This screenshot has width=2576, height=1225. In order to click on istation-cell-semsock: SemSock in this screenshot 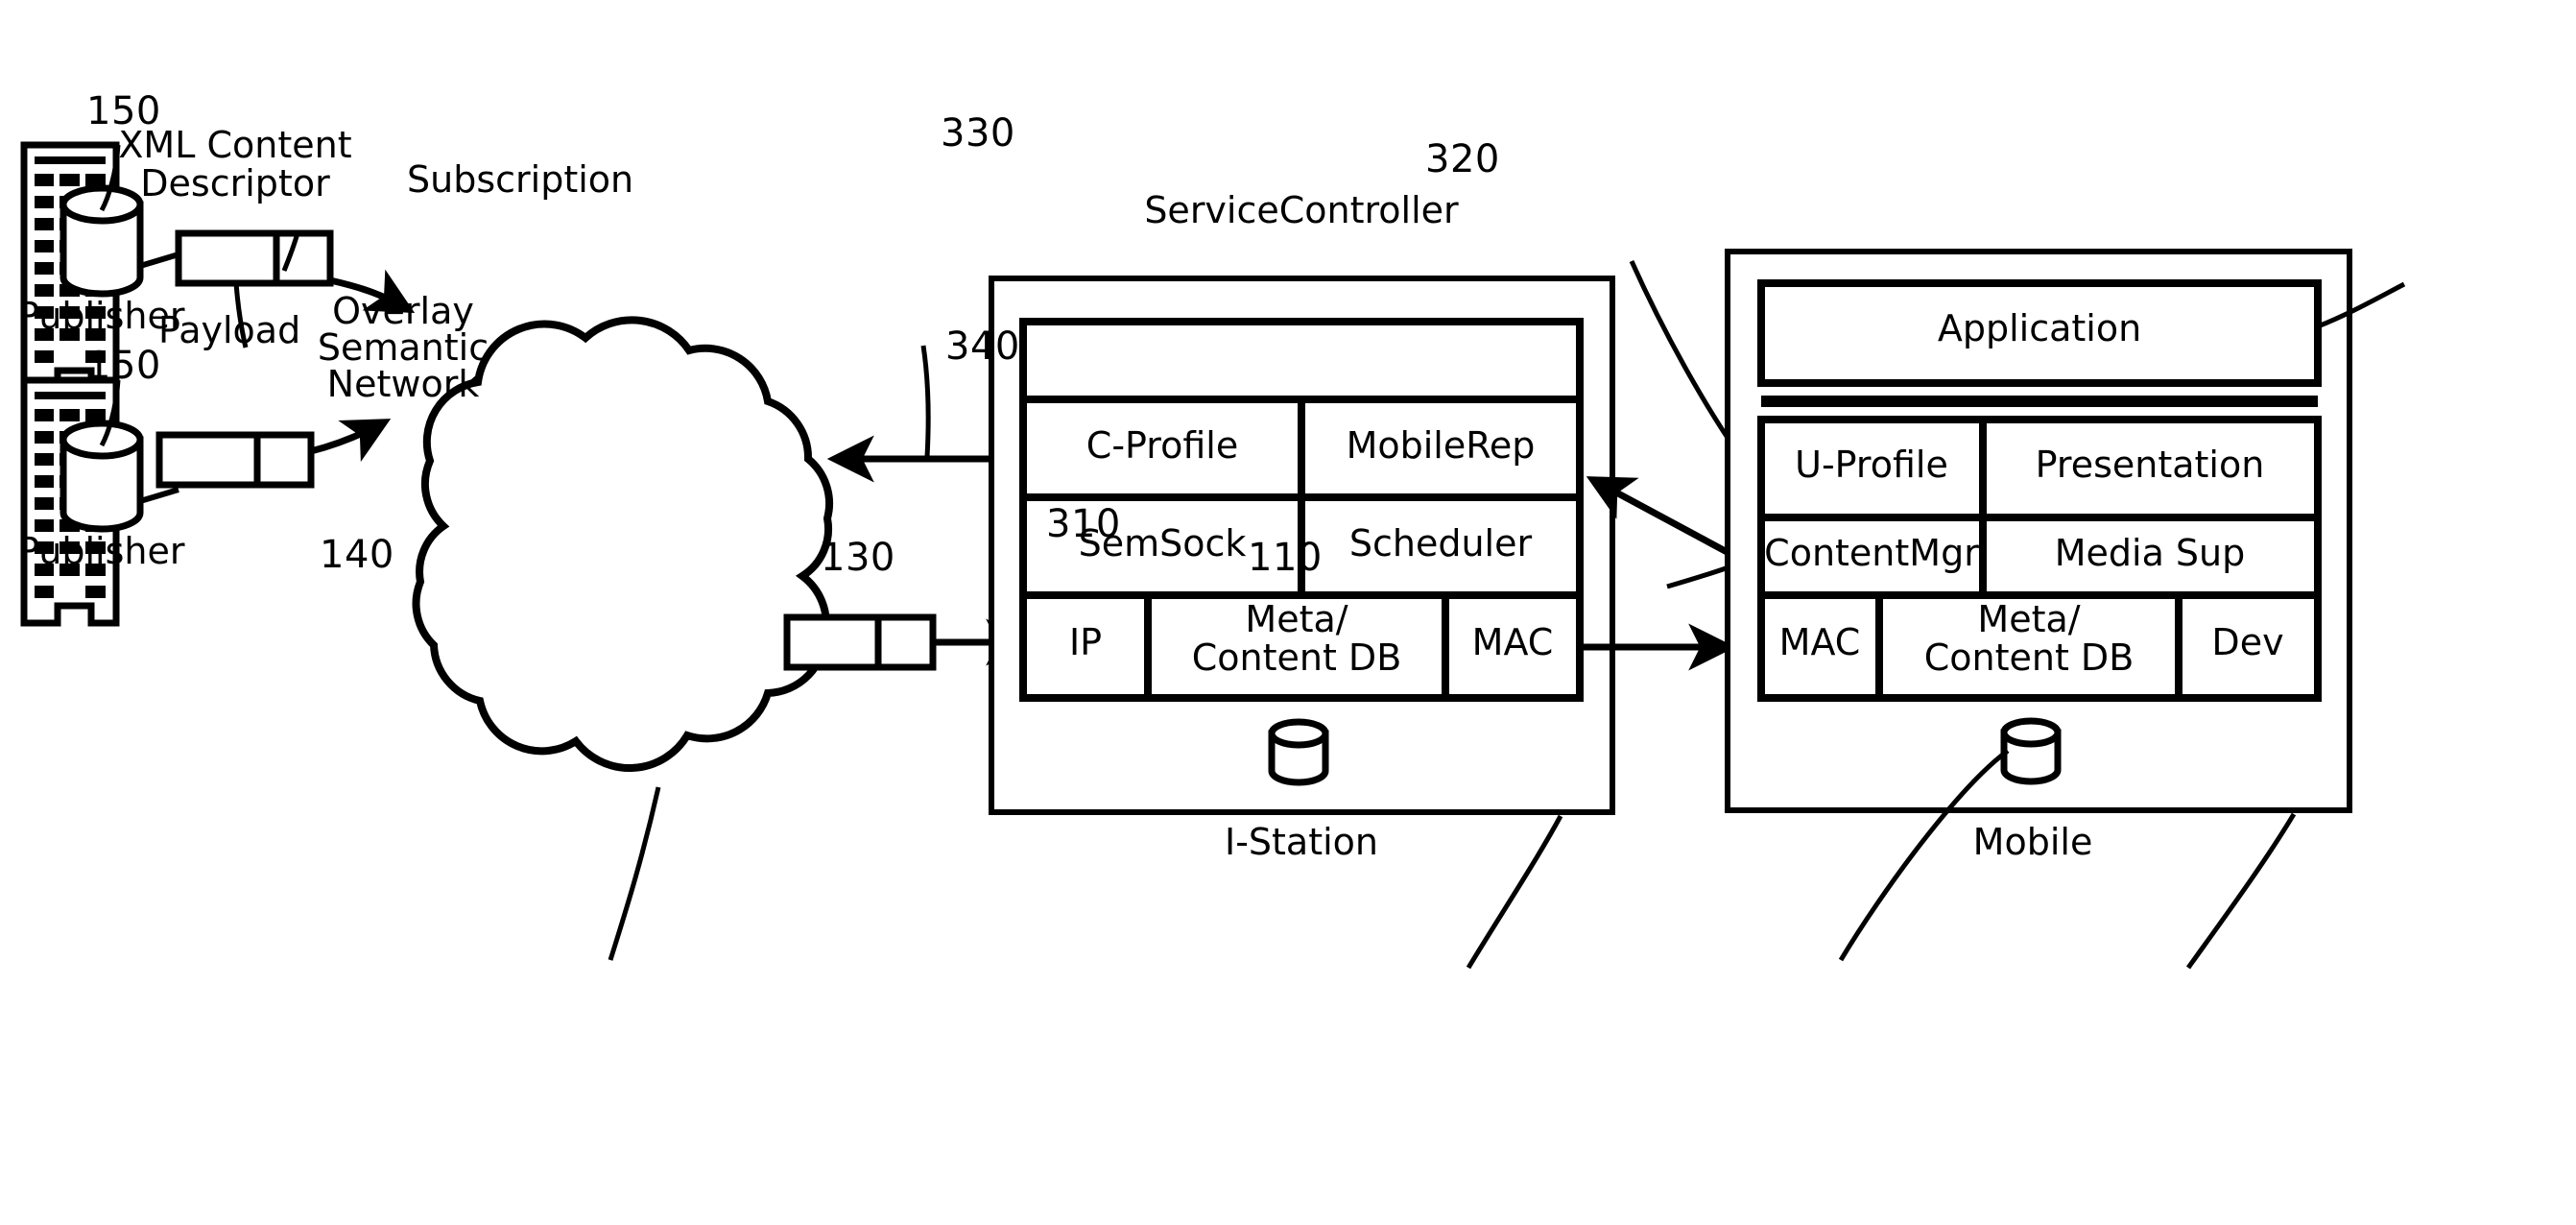, I will do `click(1162, 543)`.